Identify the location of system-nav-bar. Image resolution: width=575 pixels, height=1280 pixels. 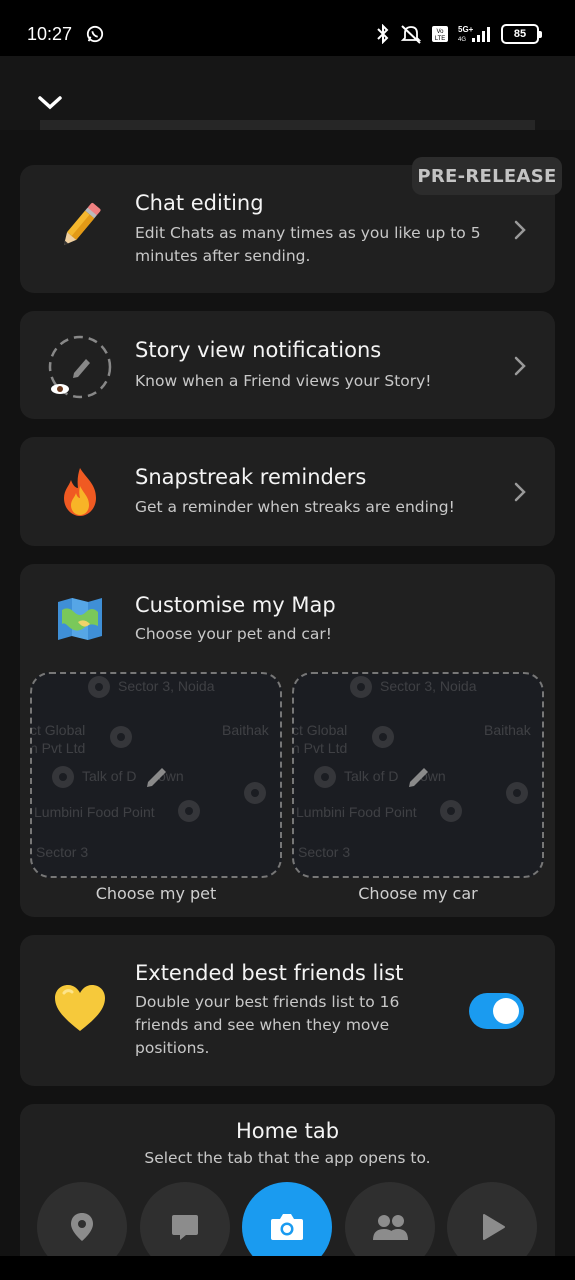
(287, 1268).